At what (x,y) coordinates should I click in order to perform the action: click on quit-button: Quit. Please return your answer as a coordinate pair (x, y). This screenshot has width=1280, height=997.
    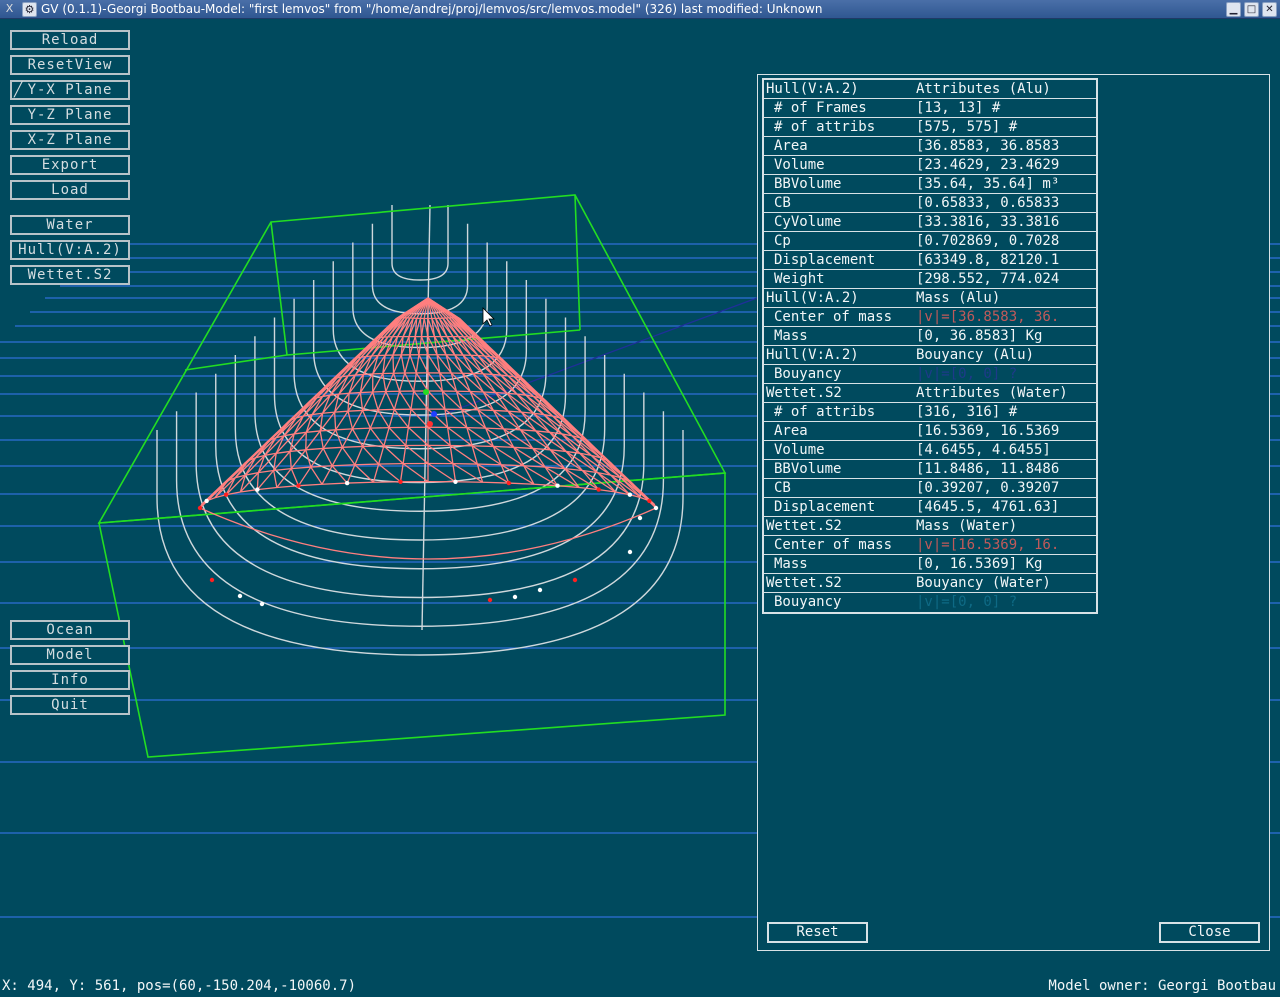
    Looking at the image, I should click on (70, 705).